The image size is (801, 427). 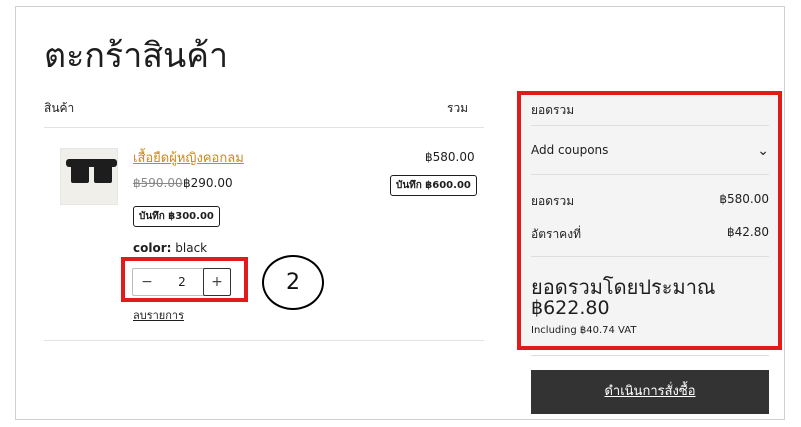 I want to click on quantity-highlight-box, so click(x=184, y=279).